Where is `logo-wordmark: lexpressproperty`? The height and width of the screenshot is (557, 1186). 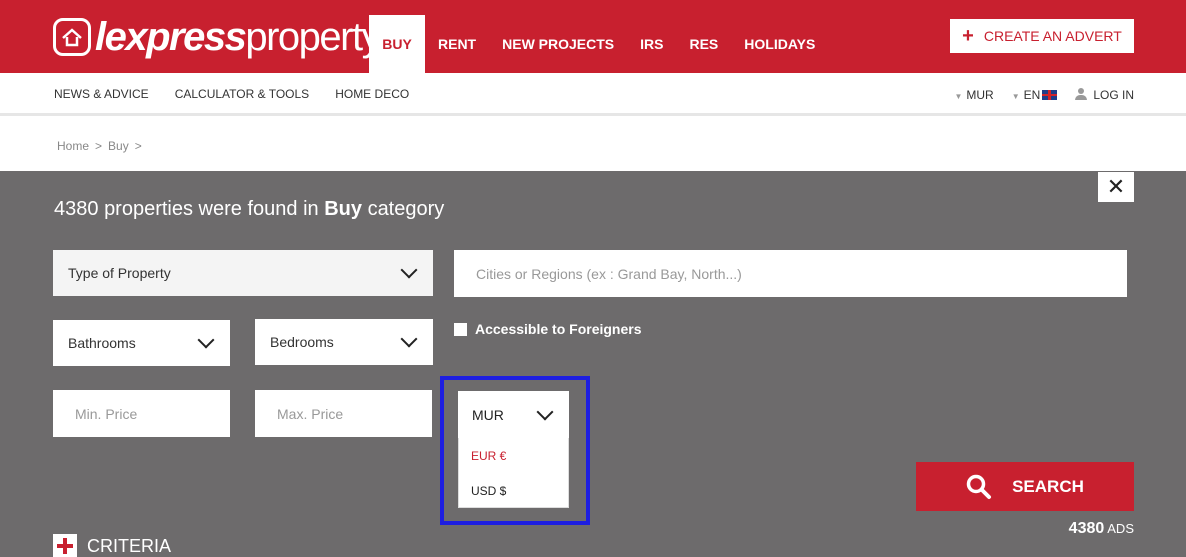 logo-wordmark: lexpressproperty is located at coordinates (238, 37).